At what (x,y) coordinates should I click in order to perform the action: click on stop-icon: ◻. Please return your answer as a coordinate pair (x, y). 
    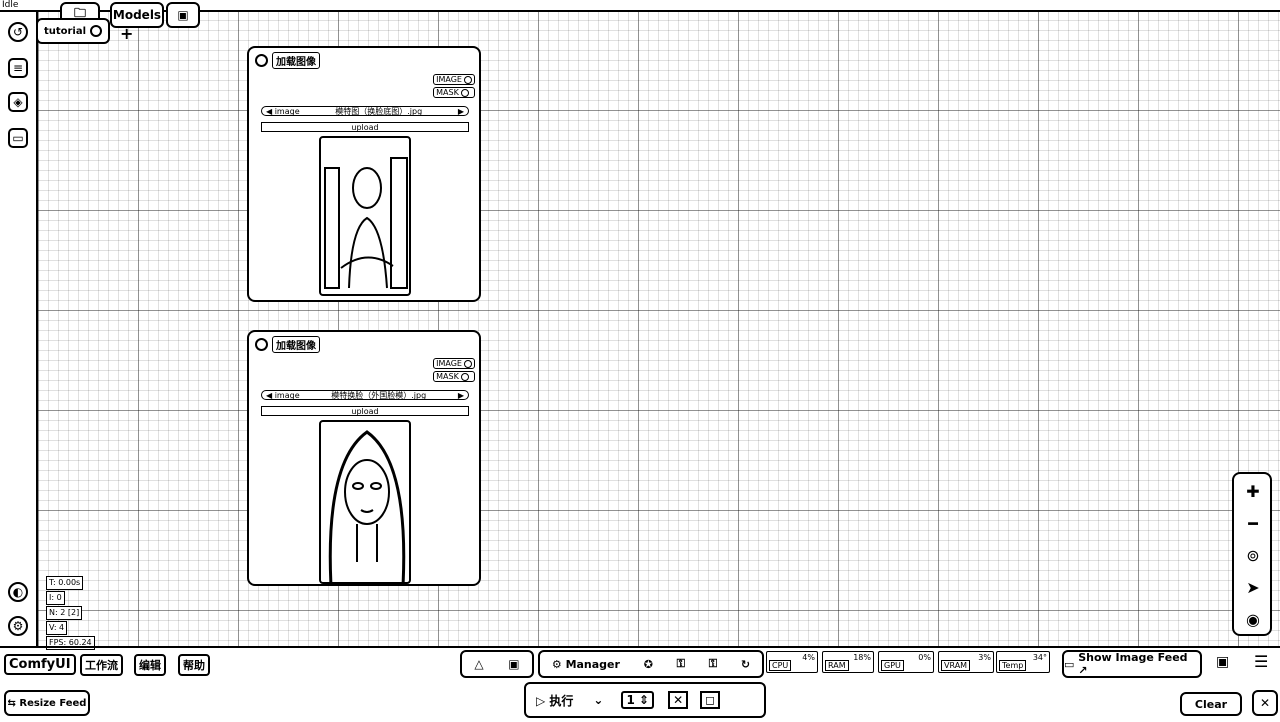
    Looking at the image, I should click on (710, 700).